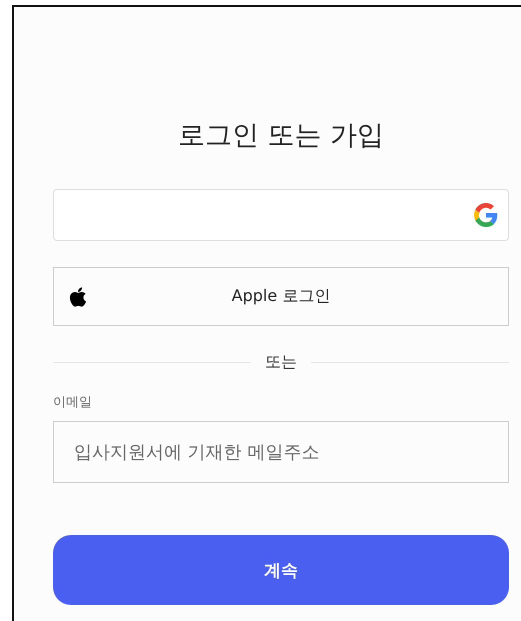  What do you see at coordinates (281, 215) in the screenshot?
I see `google-login-button` at bounding box center [281, 215].